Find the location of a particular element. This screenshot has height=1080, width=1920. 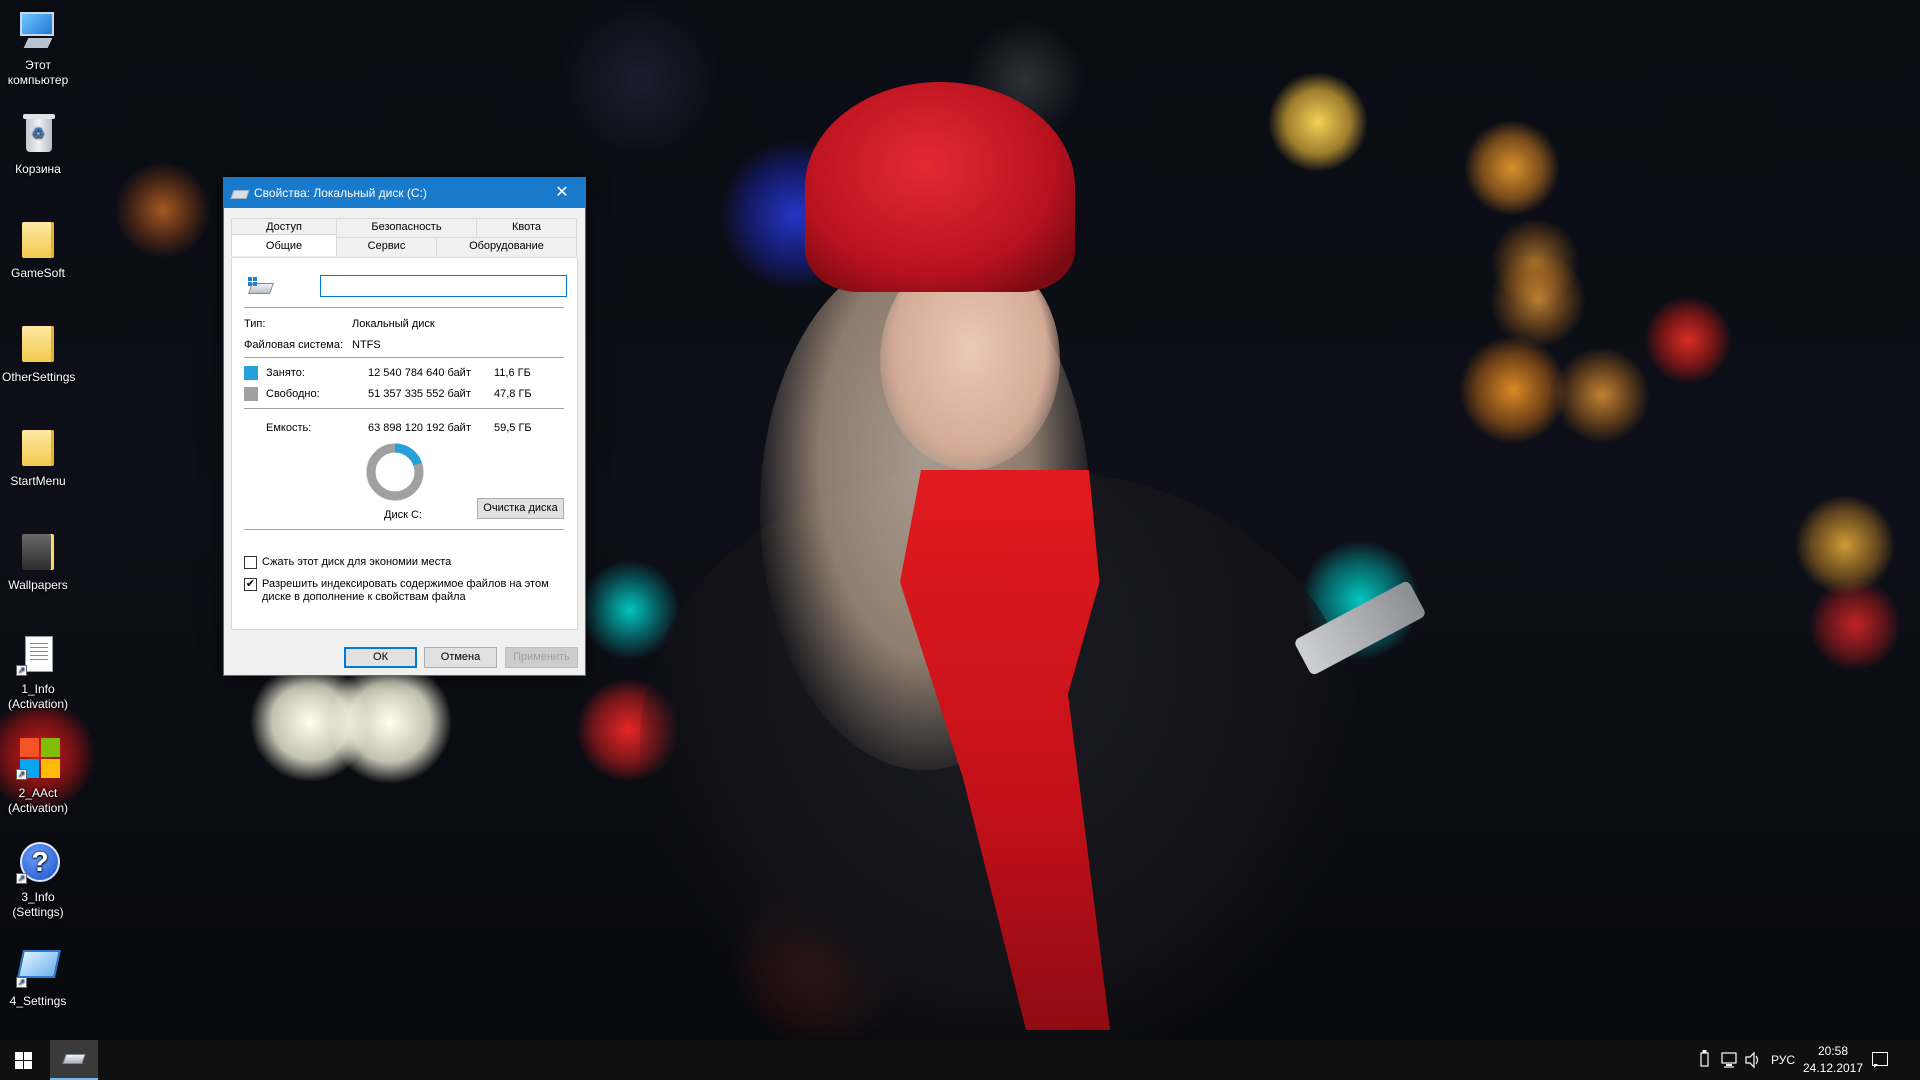

desktop-icon-gamesoft: GameSoft is located at coordinates (38, 248).